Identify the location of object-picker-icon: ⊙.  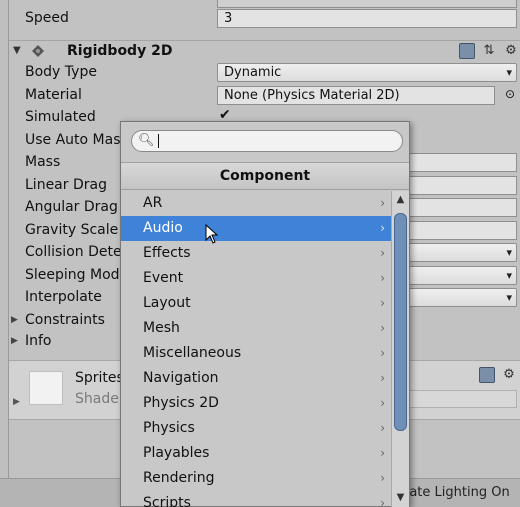
(510, 94).